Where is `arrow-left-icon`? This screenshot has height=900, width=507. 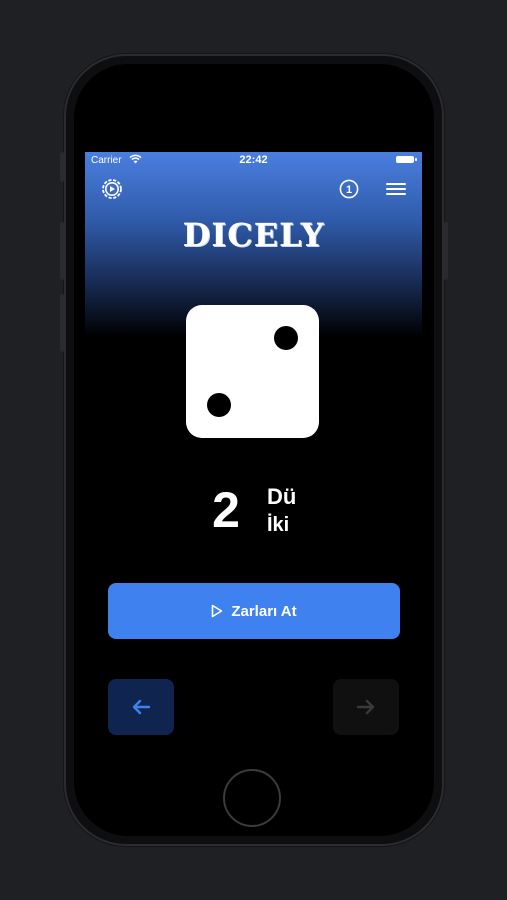
arrow-left-icon is located at coordinates (141, 707).